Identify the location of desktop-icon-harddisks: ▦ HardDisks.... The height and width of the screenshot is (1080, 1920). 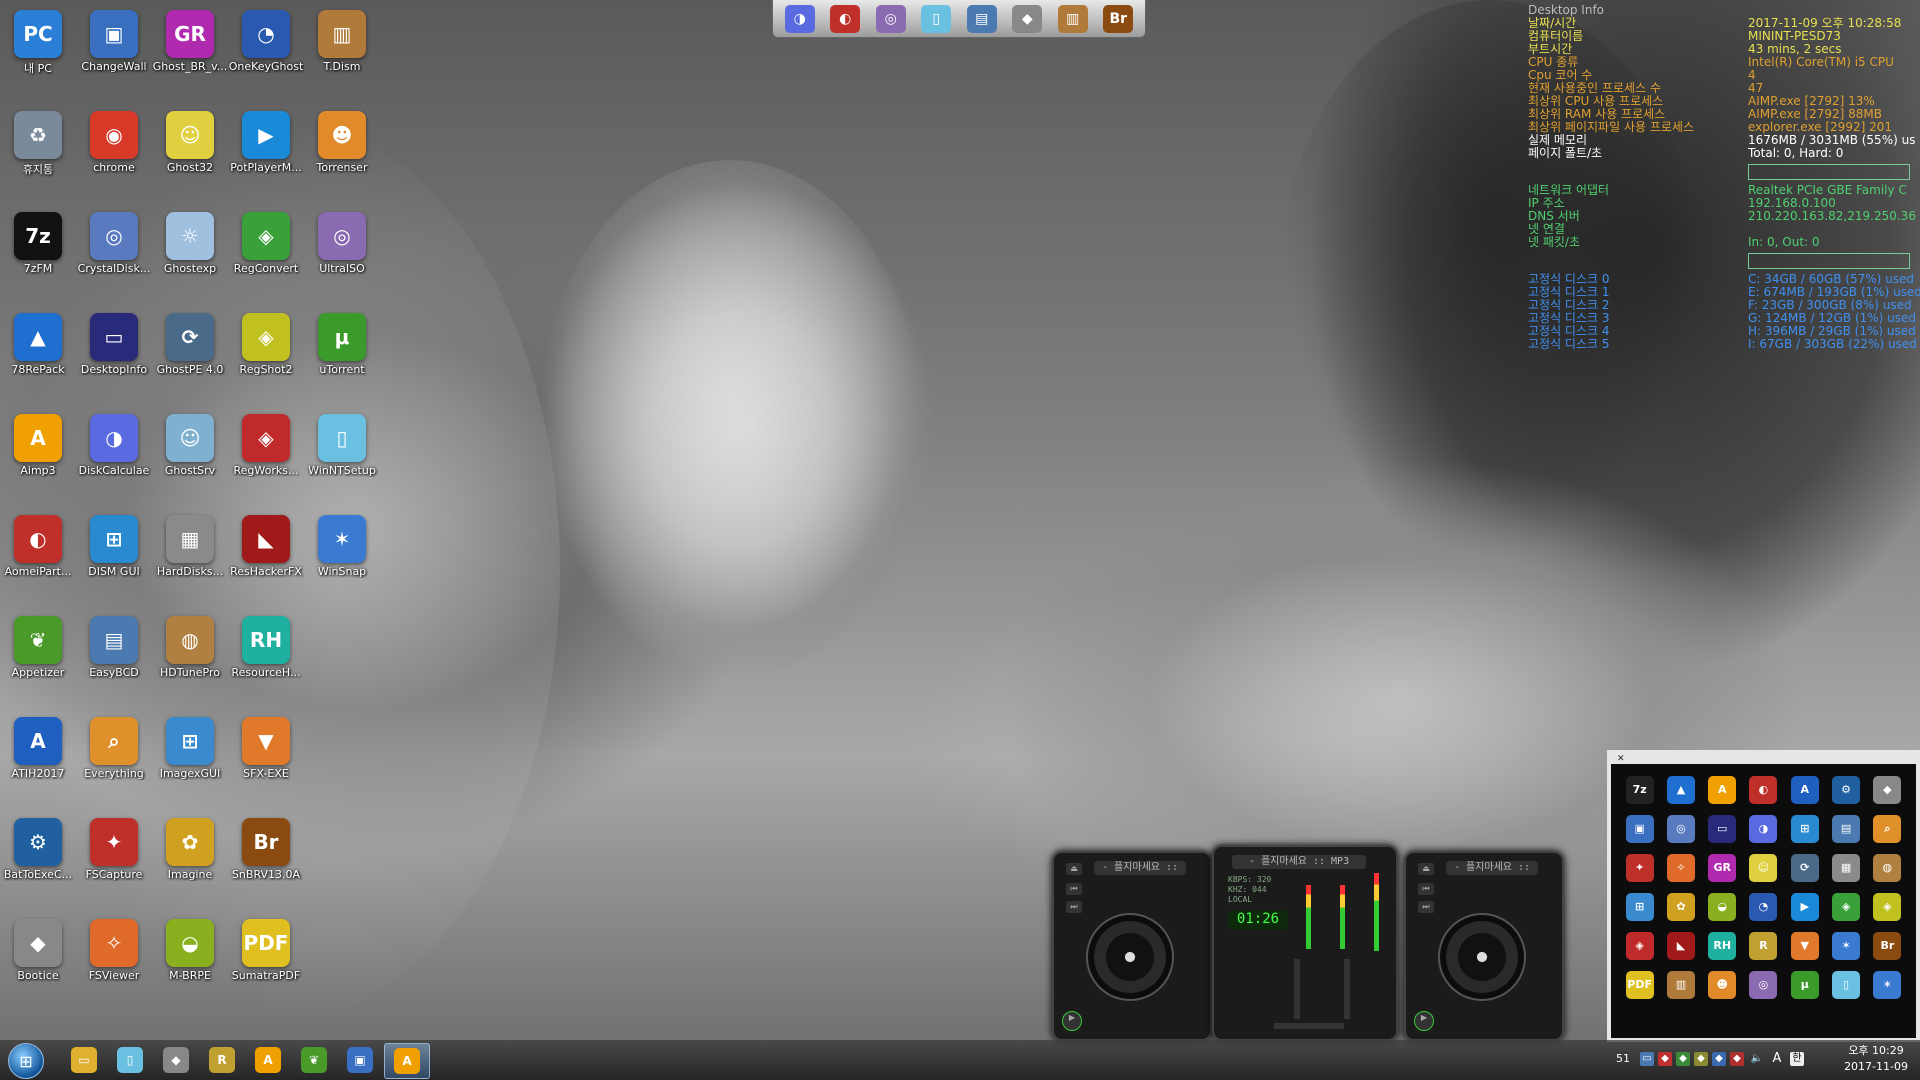
(190, 559).